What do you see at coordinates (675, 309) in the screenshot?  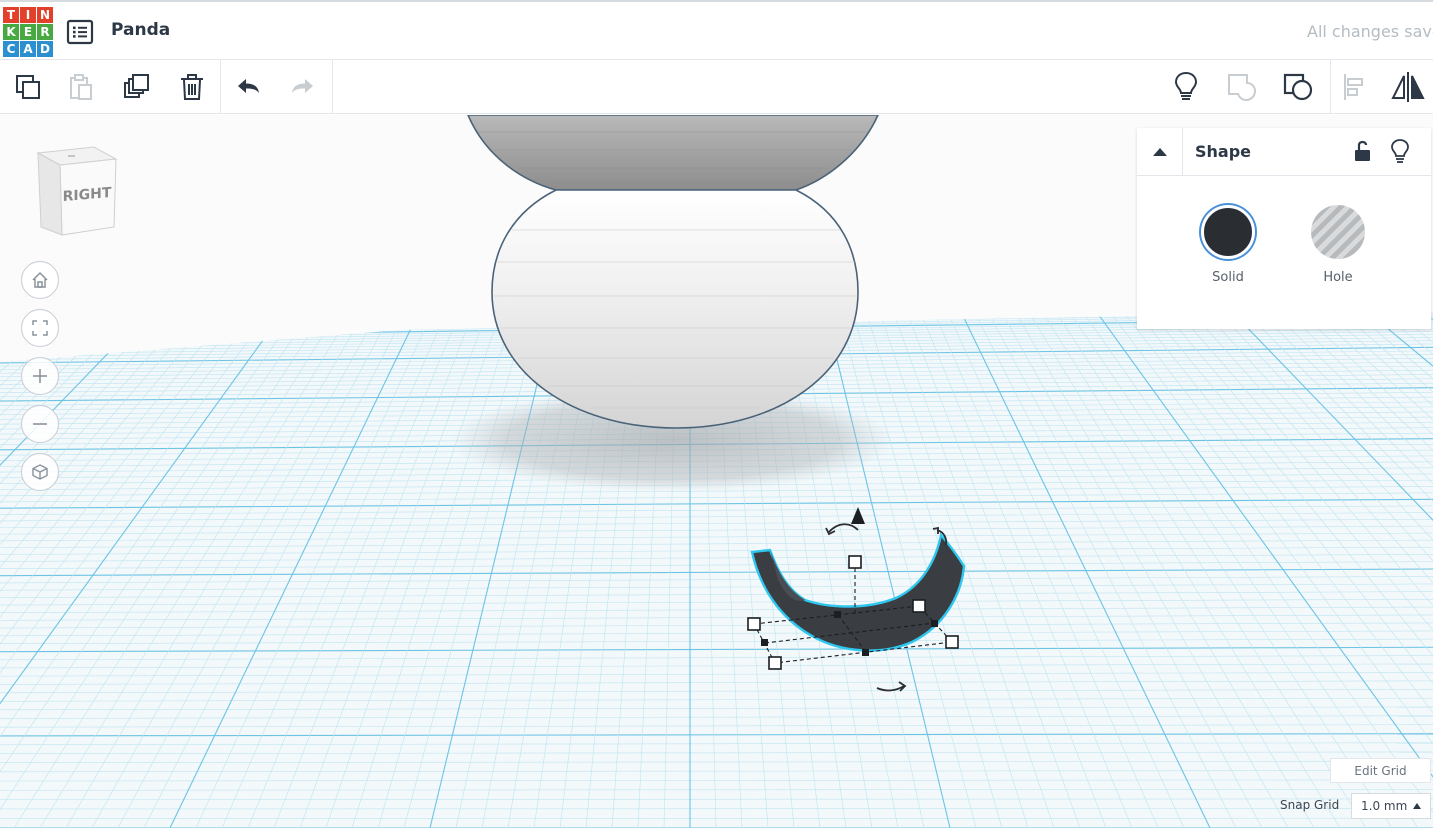 I see `sphere-lower` at bounding box center [675, 309].